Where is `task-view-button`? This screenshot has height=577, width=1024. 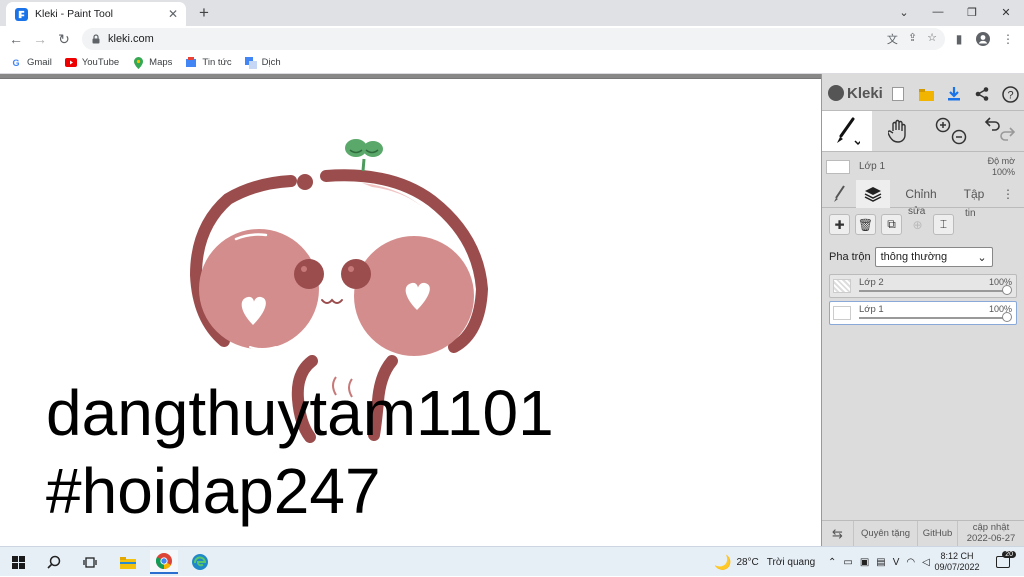 task-view-button is located at coordinates (90, 562).